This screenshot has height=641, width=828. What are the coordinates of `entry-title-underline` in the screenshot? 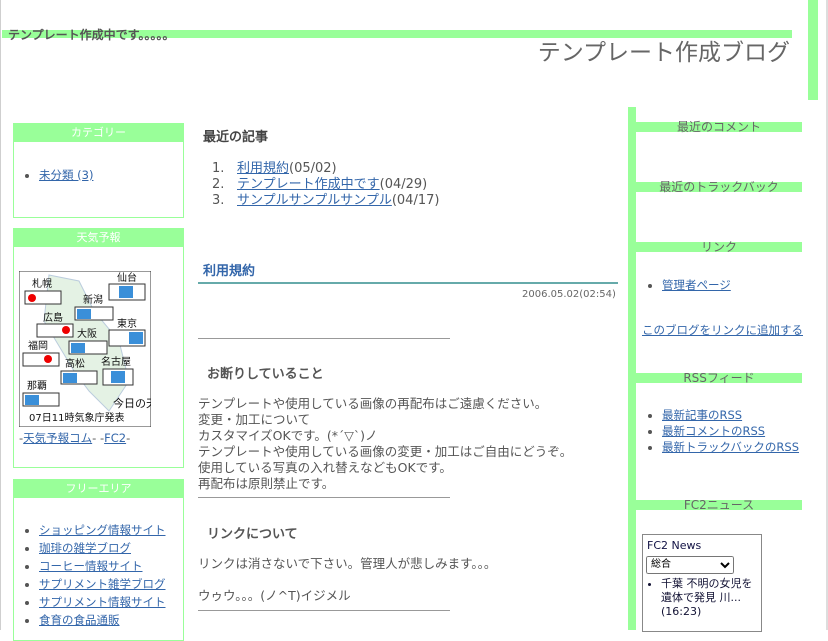 It's located at (408, 283).